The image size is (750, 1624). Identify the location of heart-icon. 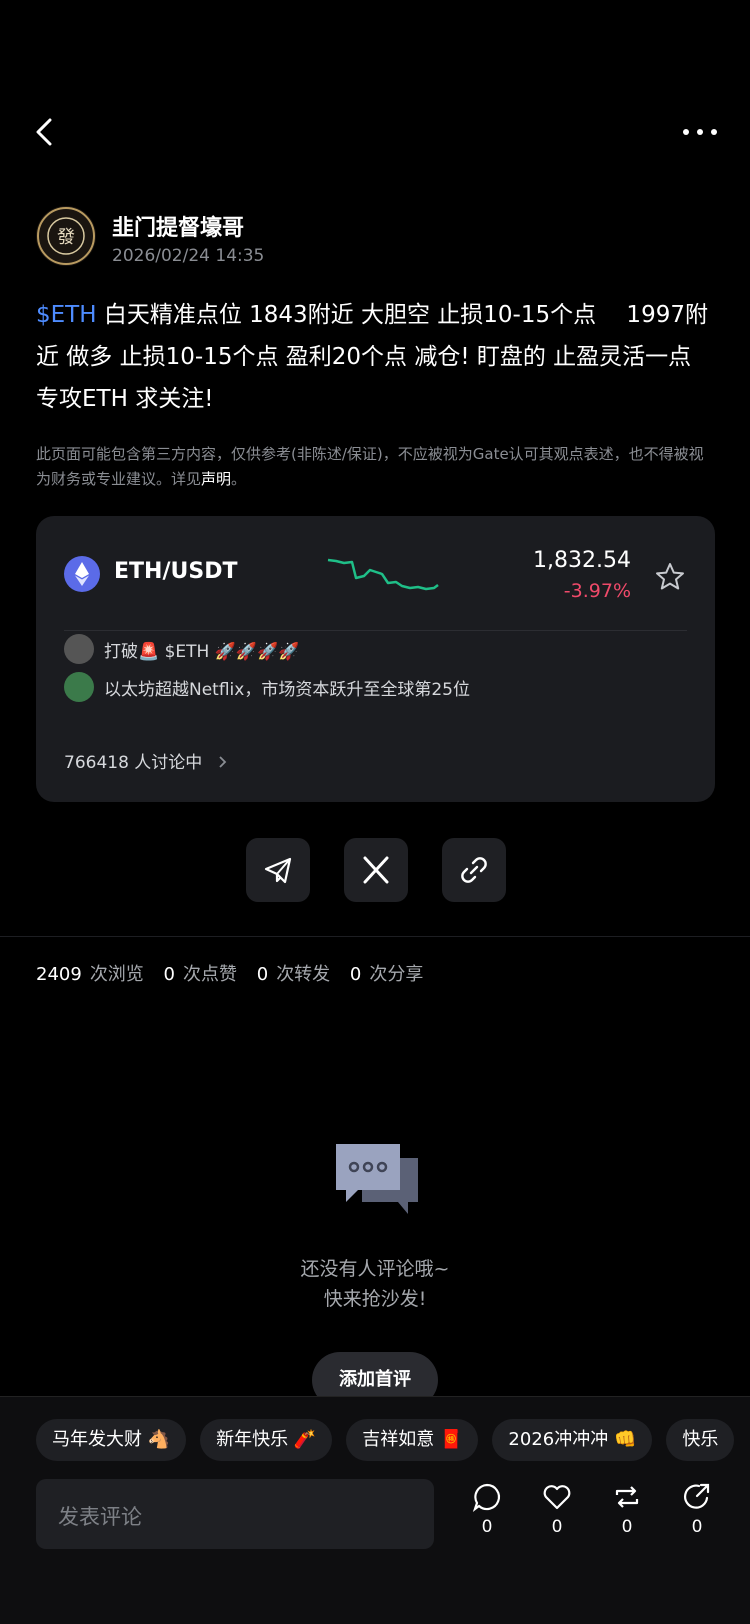
(557, 1497).